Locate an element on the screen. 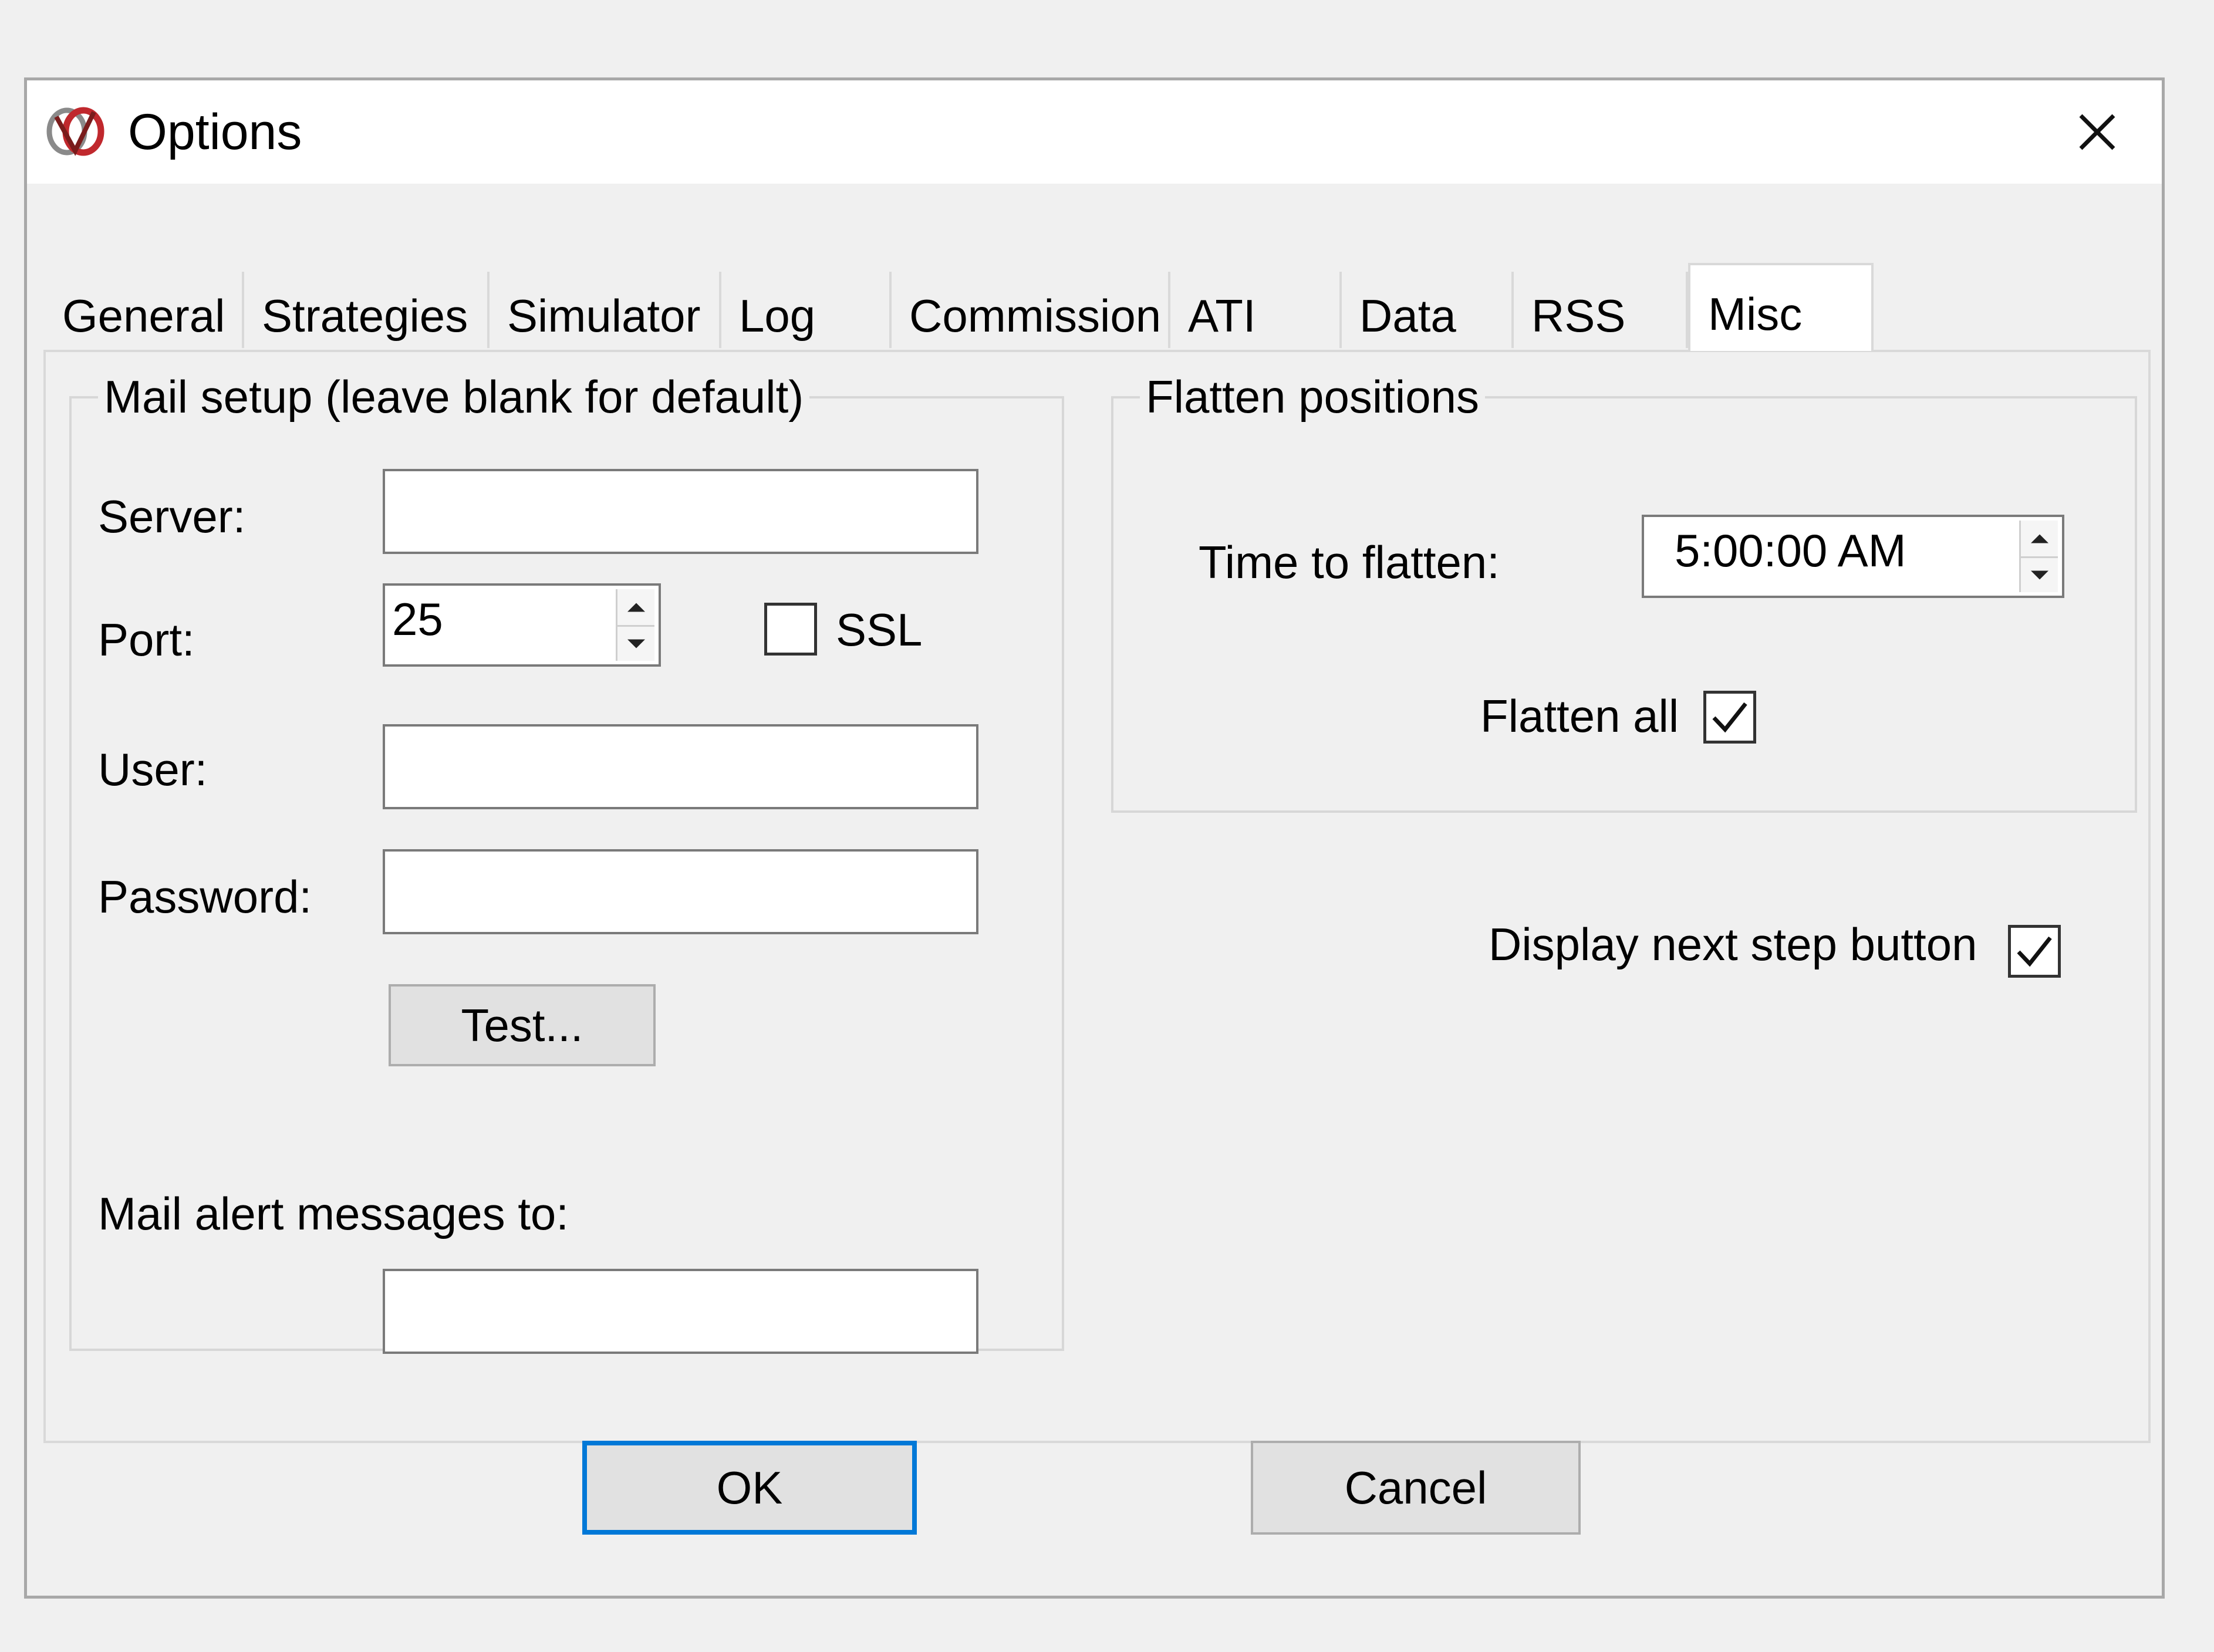 This screenshot has width=2214, height=1652. time-increment-button is located at coordinates (2040, 538).